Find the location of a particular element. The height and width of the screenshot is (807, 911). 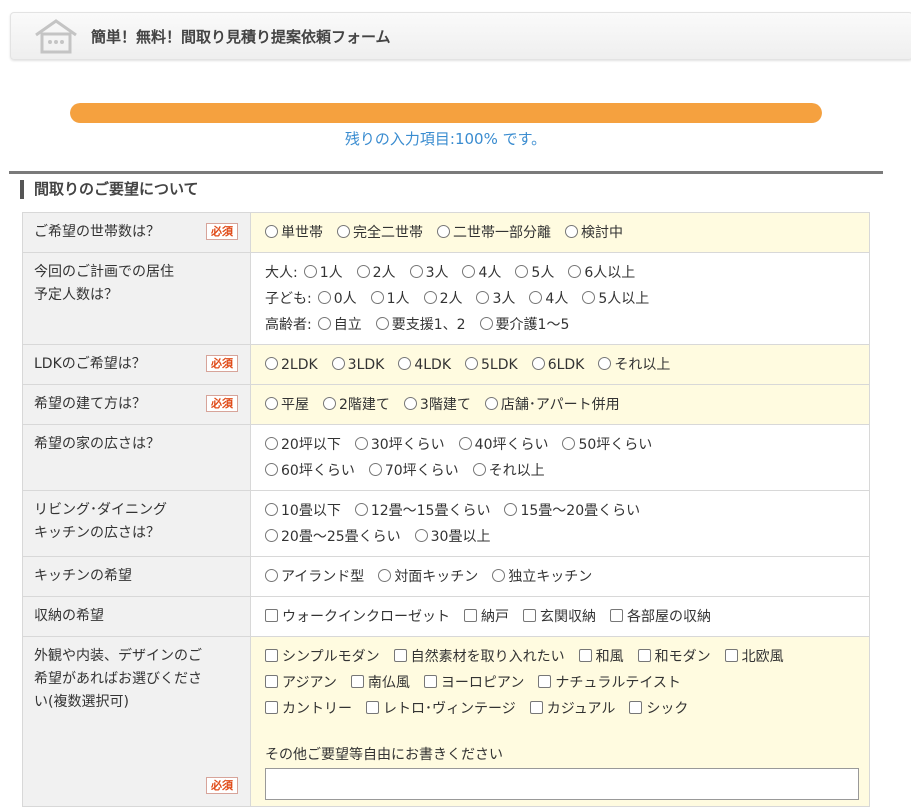

checkbox-option: カントリー is located at coordinates (308, 709).